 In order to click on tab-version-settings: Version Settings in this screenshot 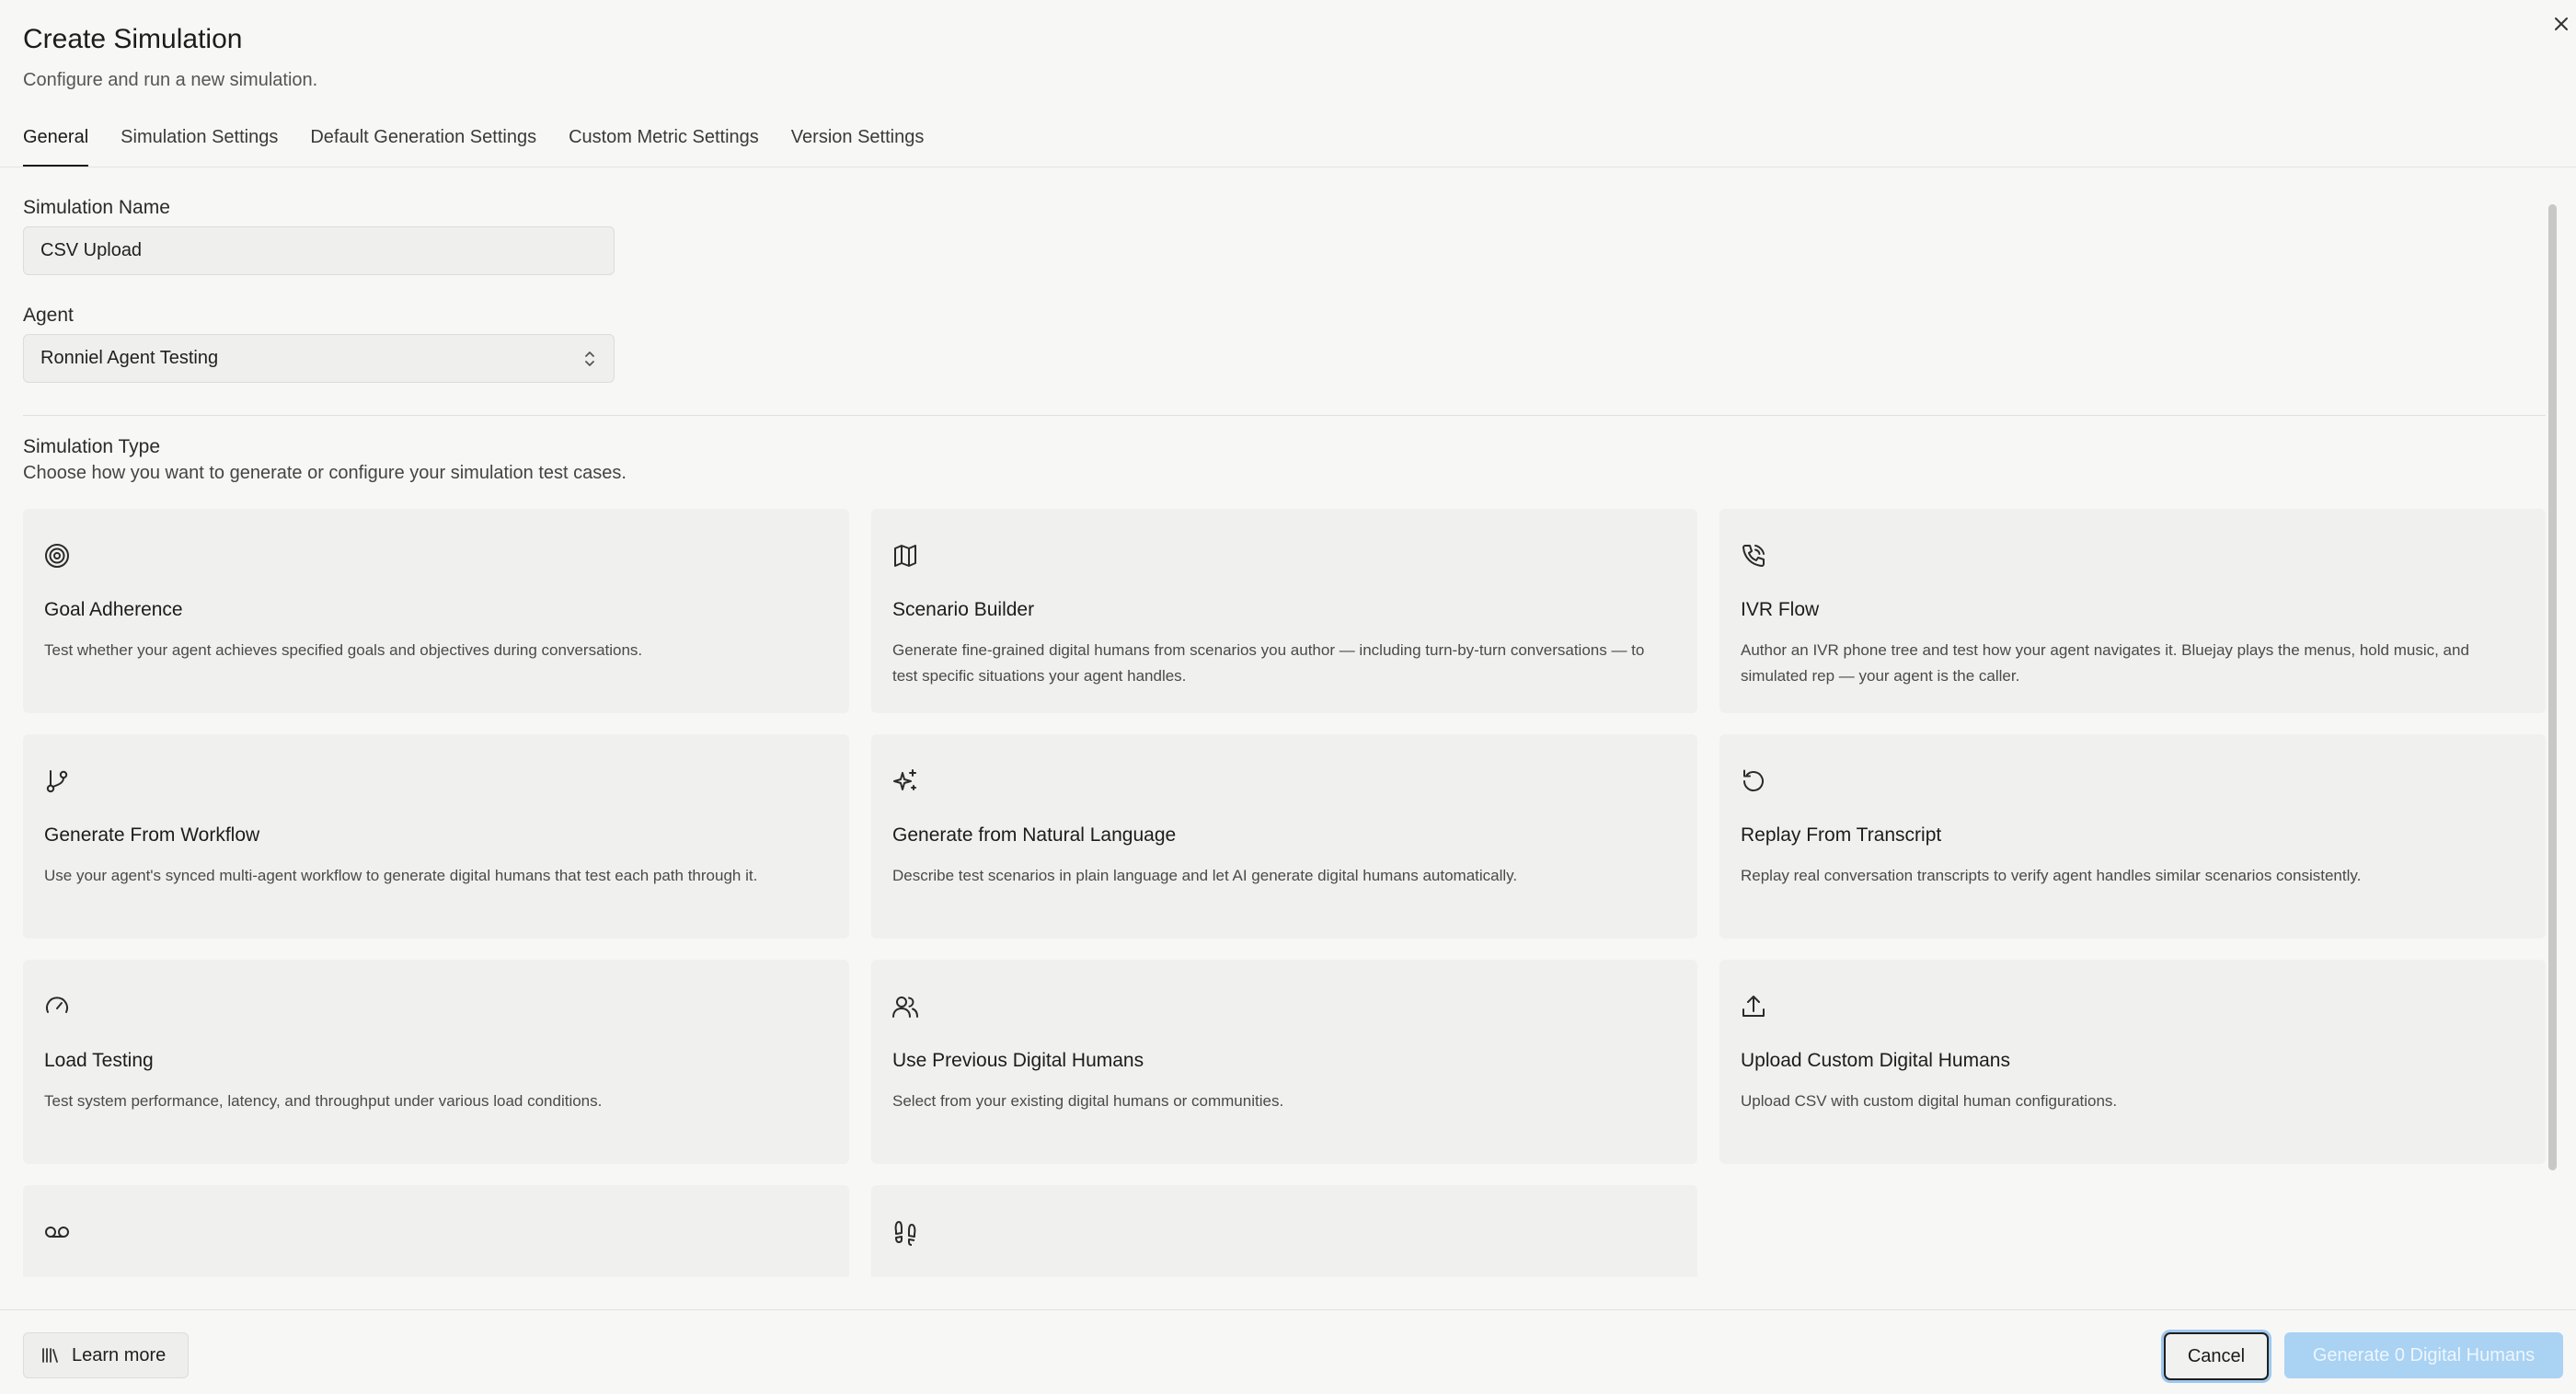, I will do `click(858, 147)`.